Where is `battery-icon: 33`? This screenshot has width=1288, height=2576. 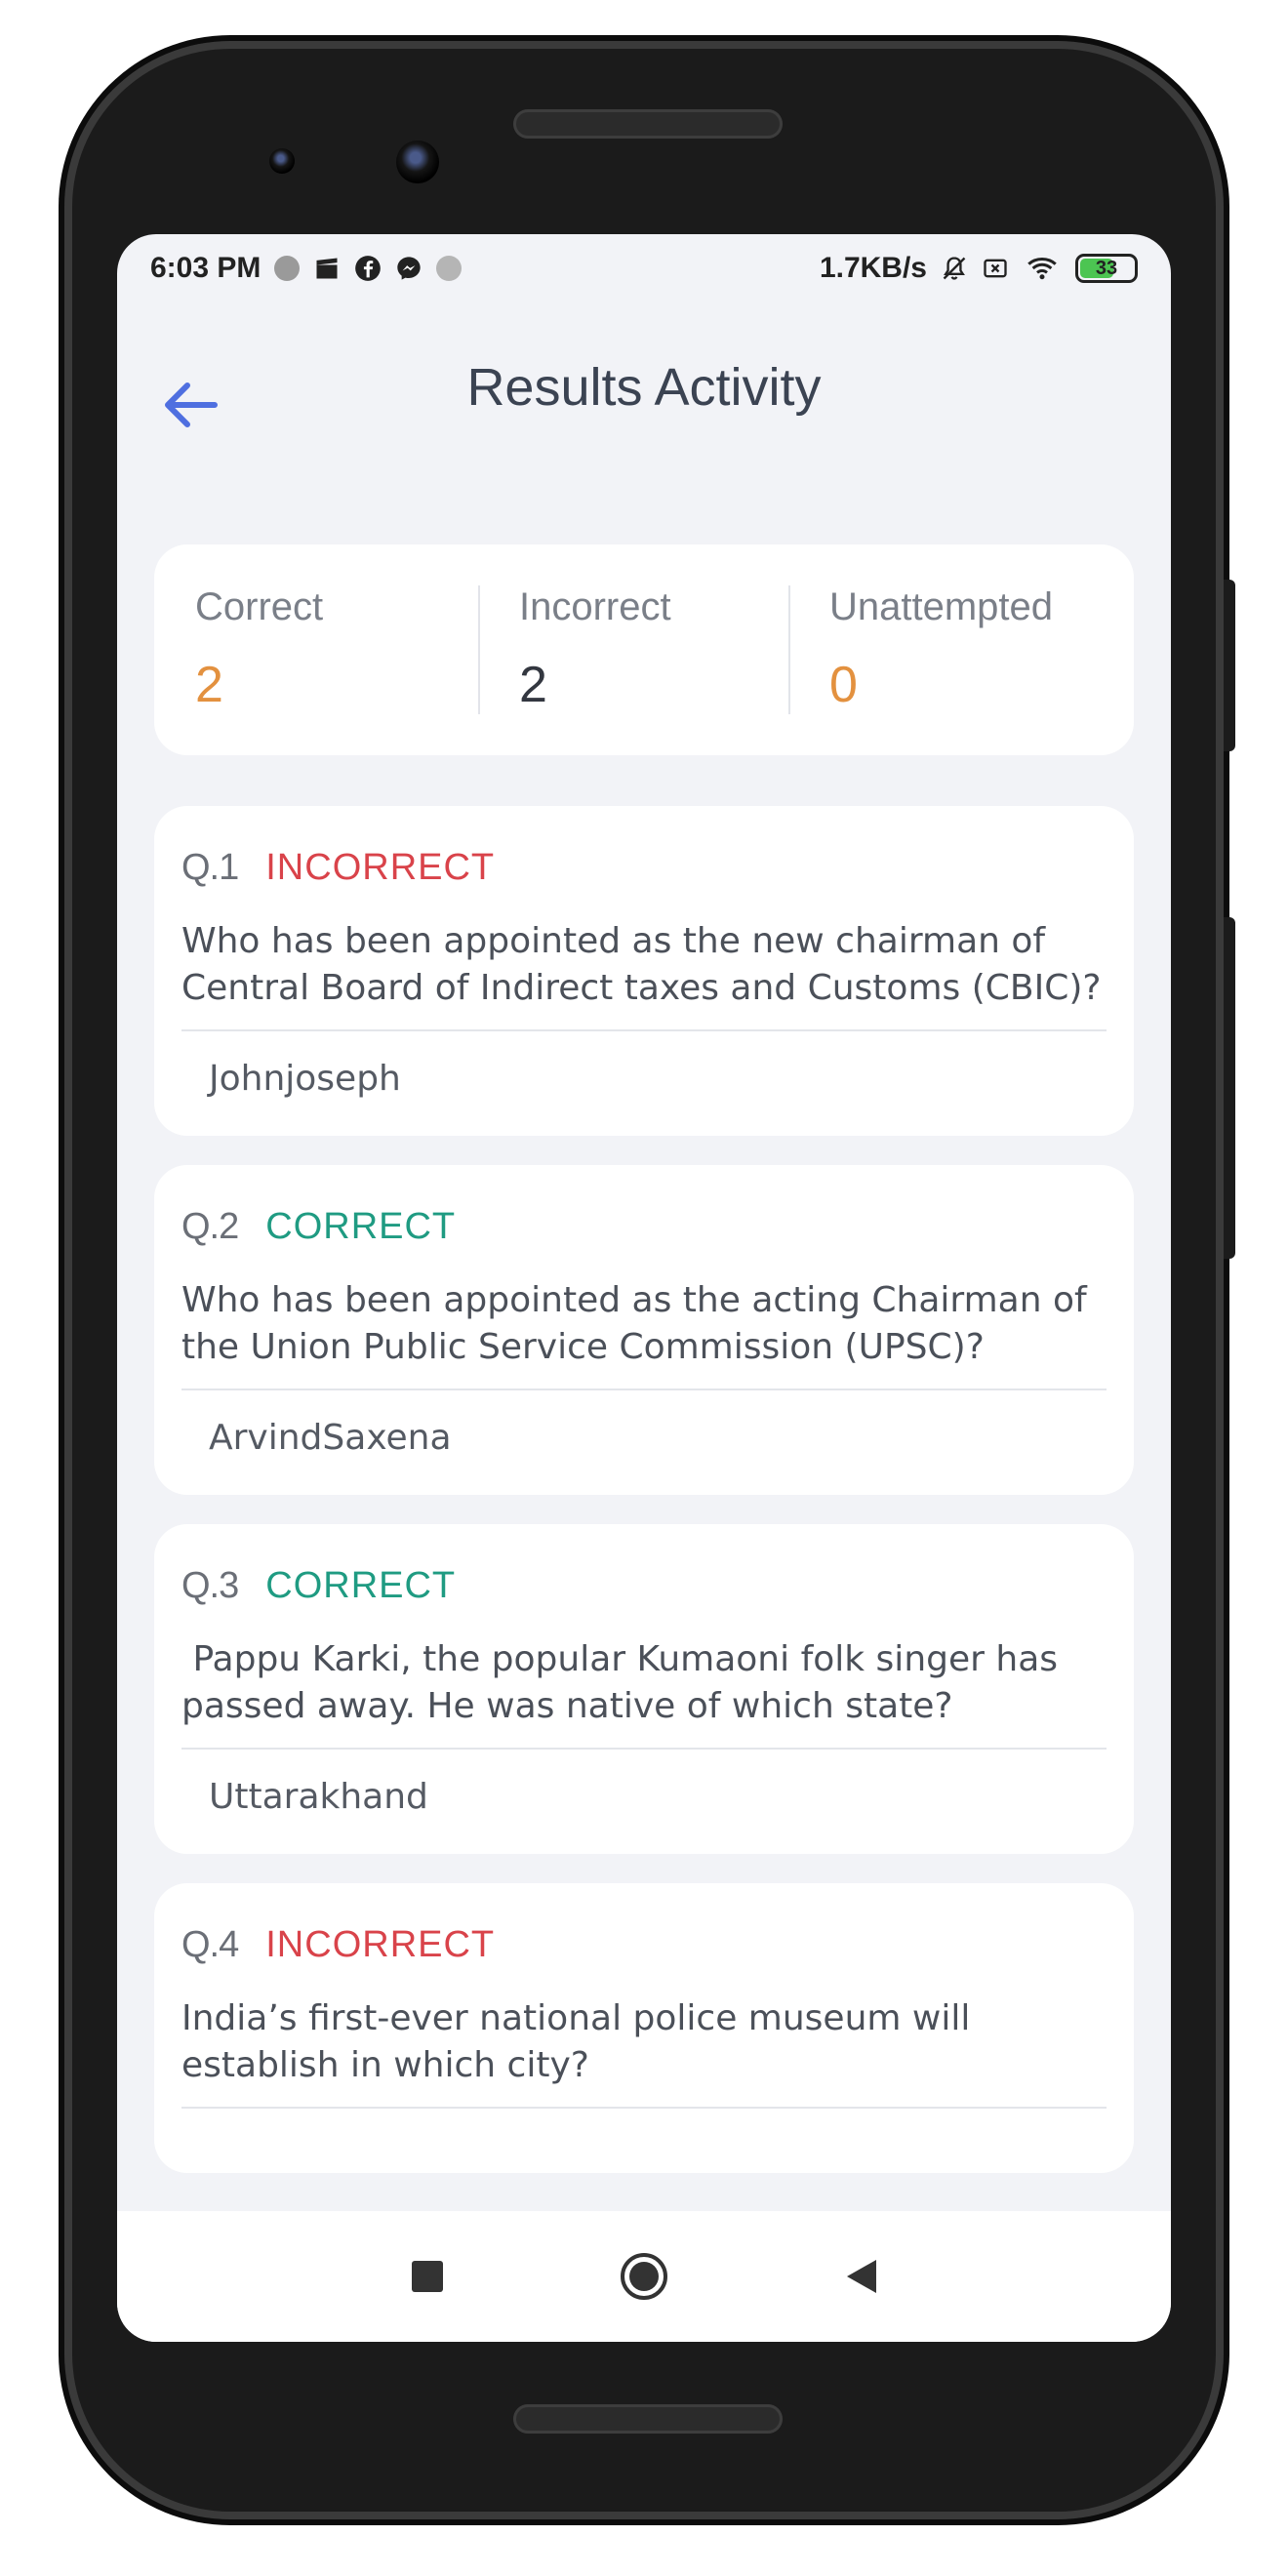 battery-icon: 33 is located at coordinates (1106, 268).